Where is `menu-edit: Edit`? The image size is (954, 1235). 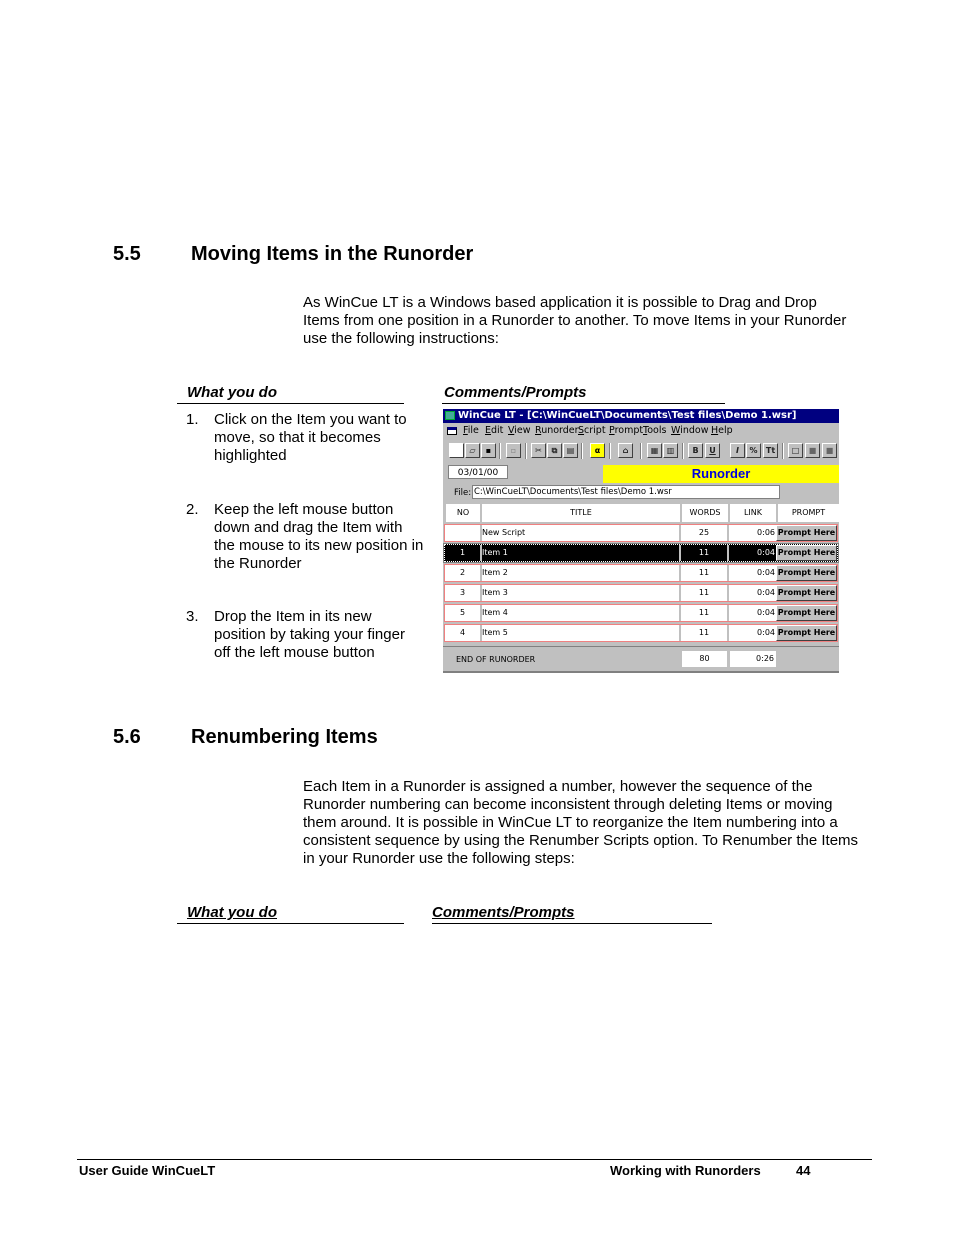
menu-edit: Edit is located at coordinates (494, 431).